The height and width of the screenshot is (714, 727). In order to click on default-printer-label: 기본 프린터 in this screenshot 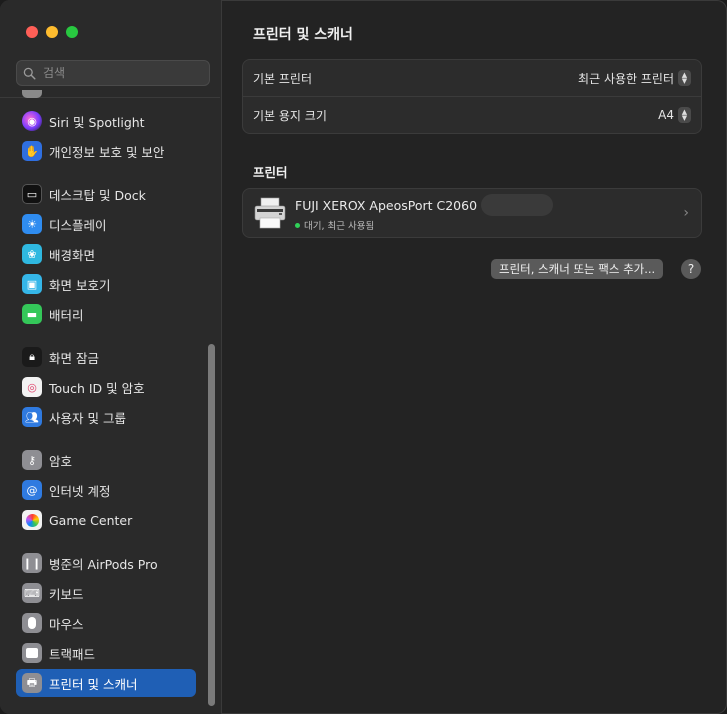, I will do `click(283, 78)`.